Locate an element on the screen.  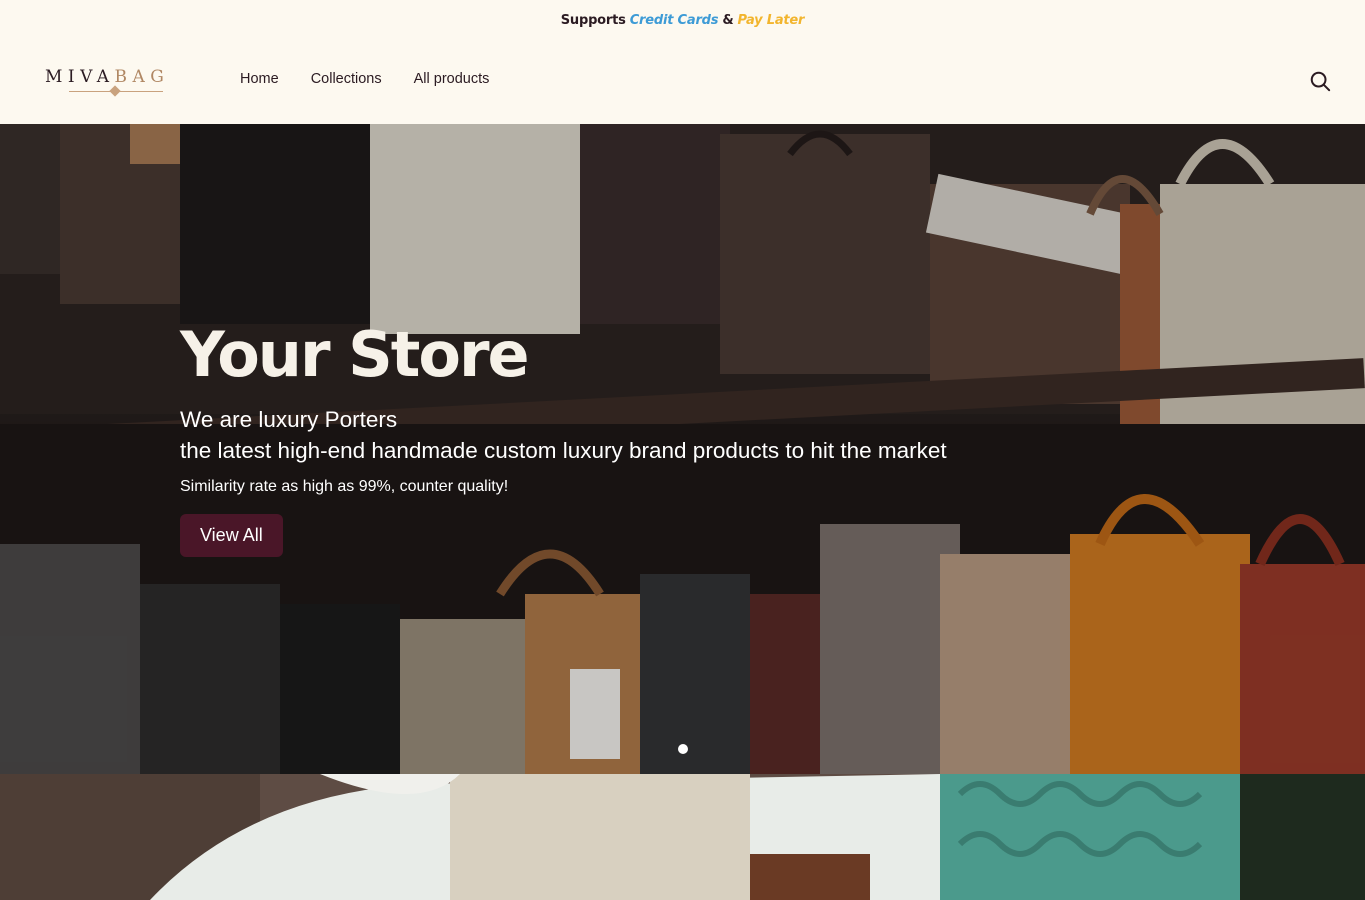
announcement-pay-later: Pay Later is located at coordinates (771, 20).